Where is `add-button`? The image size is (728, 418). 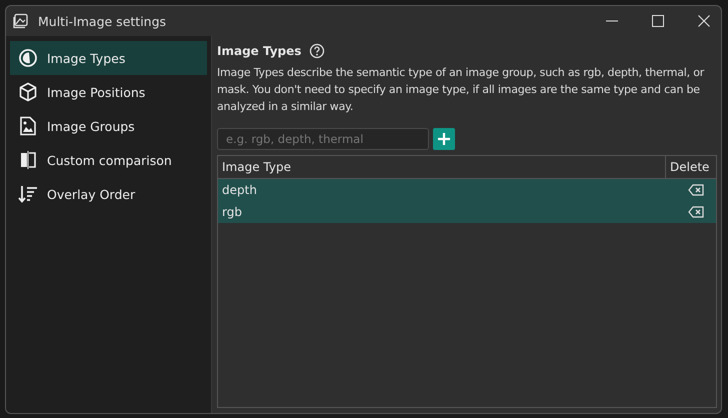
add-button is located at coordinates (444, 139).